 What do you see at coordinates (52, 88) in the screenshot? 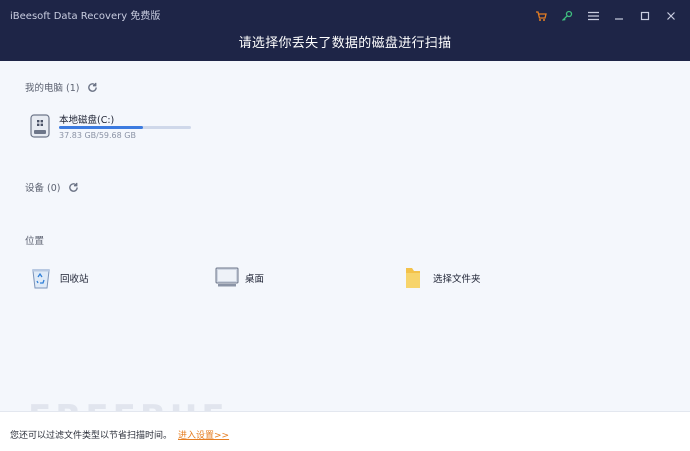
I see `my-computer-label: 我的电脑 (1)` at bounding box center [52, 88].